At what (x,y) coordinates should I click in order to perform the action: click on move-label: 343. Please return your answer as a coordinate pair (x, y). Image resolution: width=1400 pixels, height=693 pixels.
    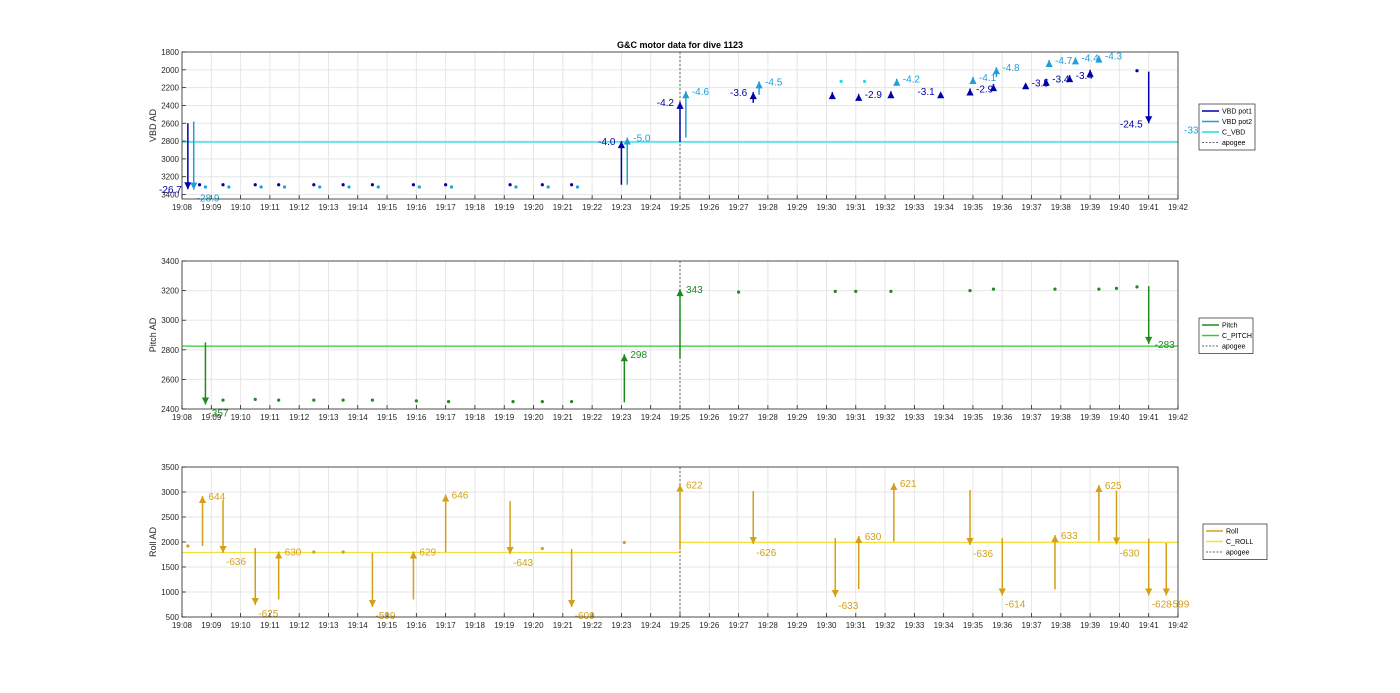
    Looking at the image, I should click on (694, 290).